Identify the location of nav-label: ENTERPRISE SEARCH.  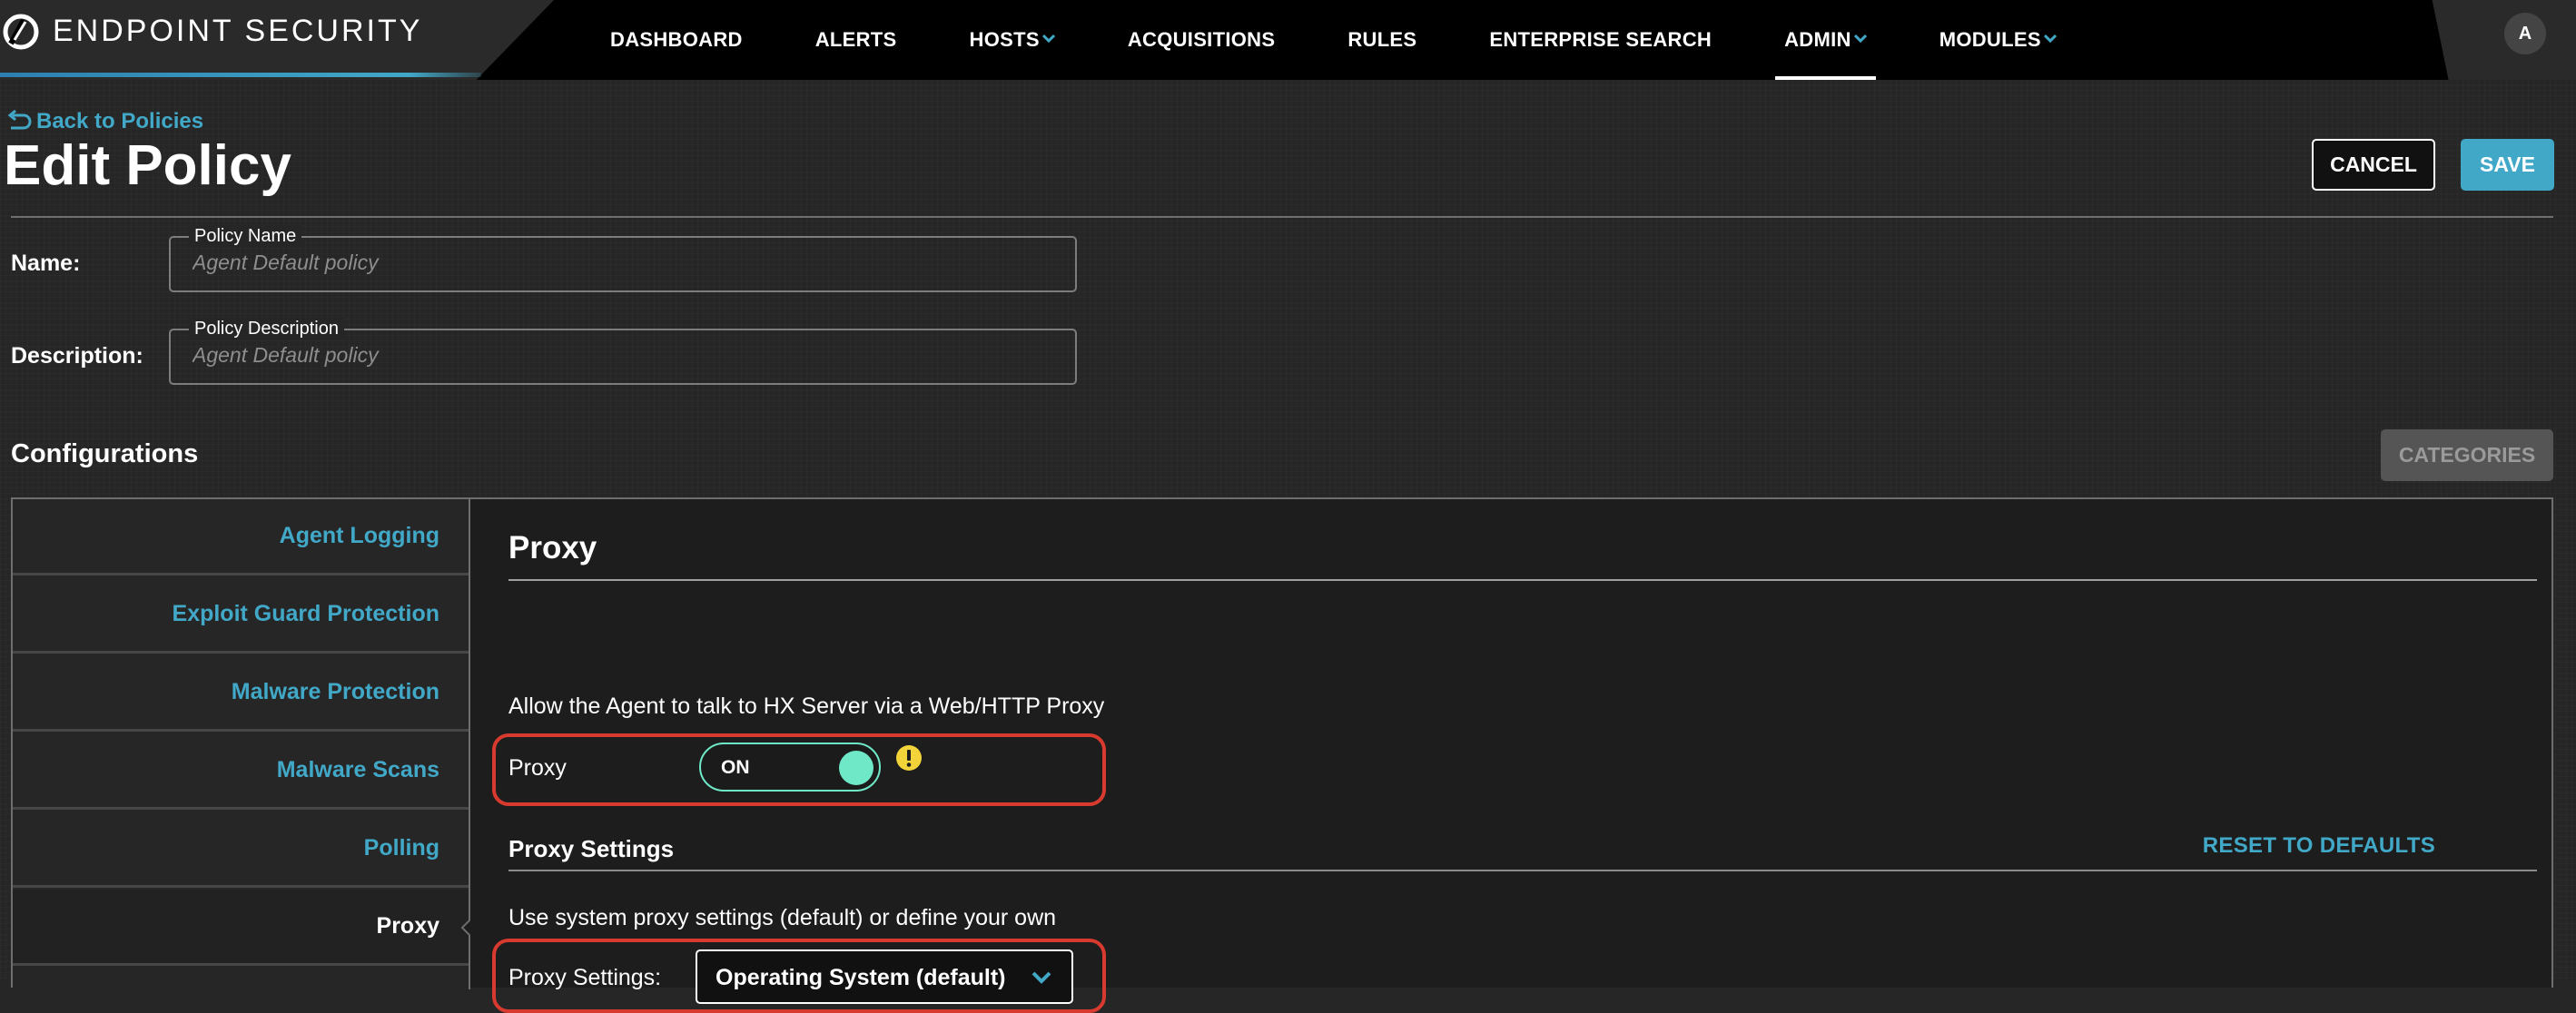
(1600, 39).